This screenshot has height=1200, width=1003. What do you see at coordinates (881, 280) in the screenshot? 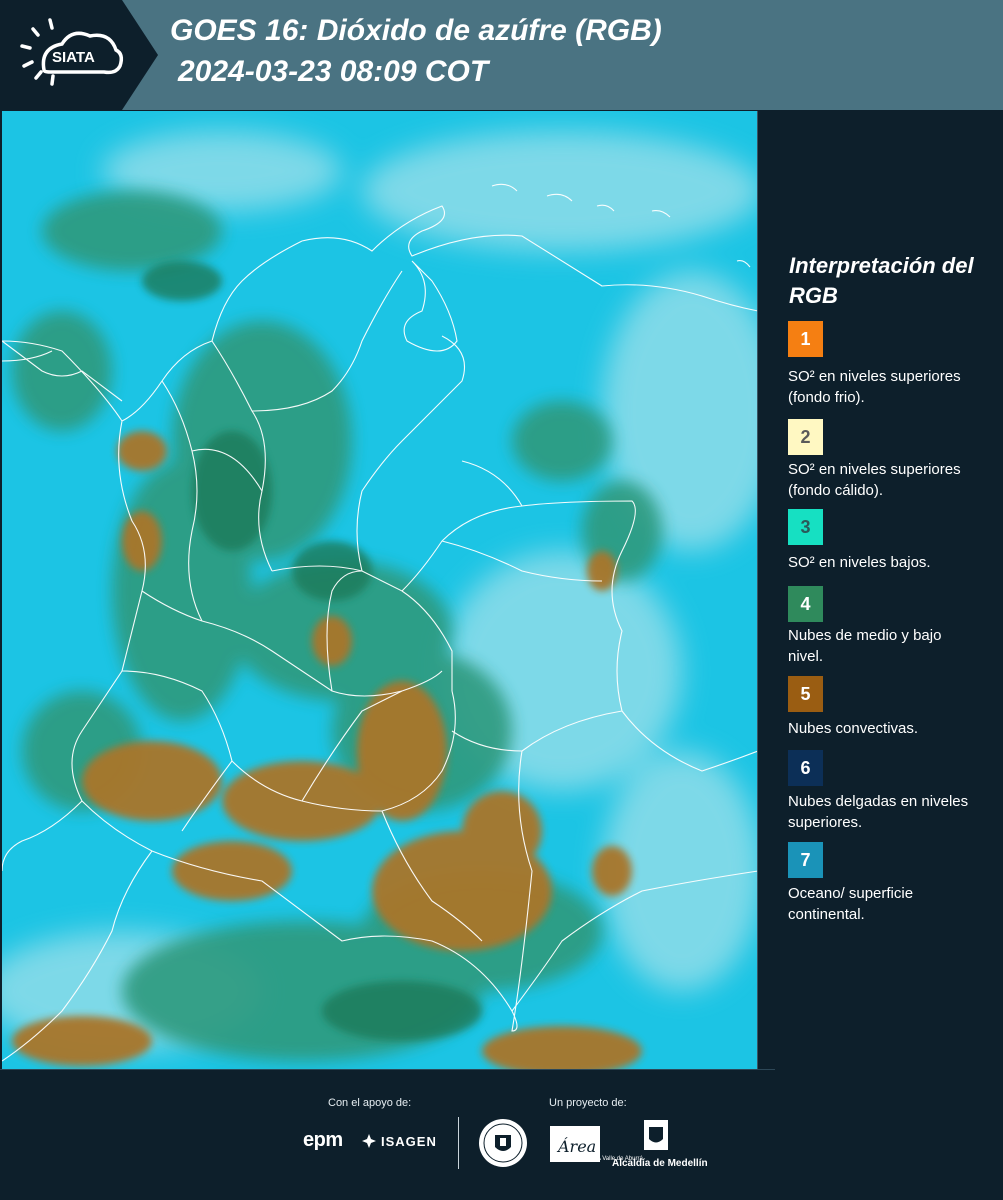
I see `legend-title: Interpretación del RGB` at bounding box center [881, 280].